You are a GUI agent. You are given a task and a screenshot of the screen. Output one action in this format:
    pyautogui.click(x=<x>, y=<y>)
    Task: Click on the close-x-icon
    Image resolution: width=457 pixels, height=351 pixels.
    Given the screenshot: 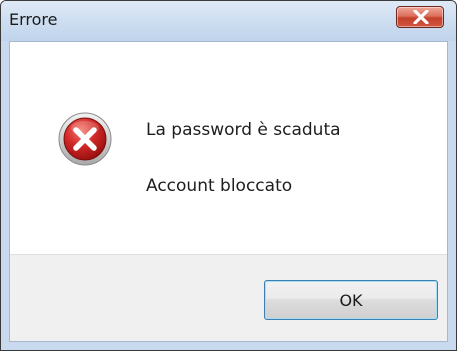 What is the action you would take?
    pyautogui.click(x=421, y=17)
    